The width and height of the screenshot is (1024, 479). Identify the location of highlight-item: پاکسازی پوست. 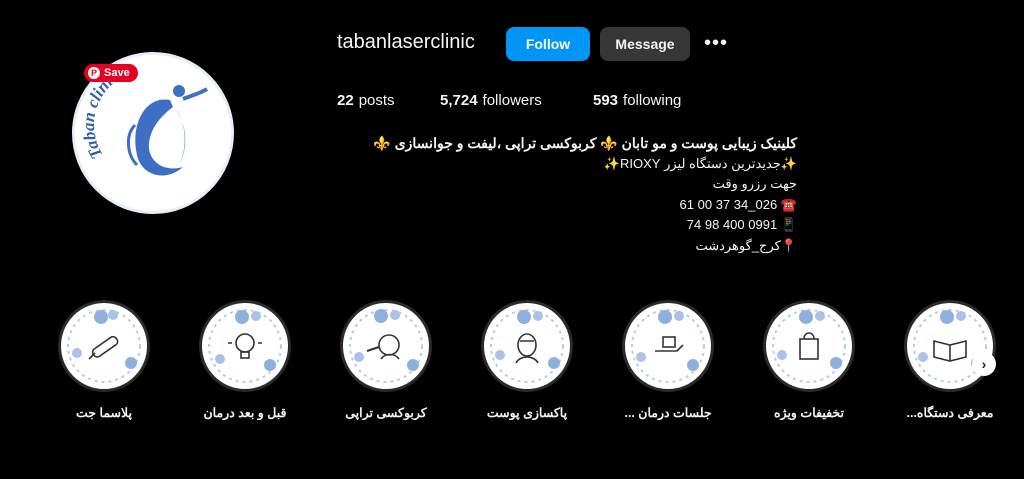
(527, 360).